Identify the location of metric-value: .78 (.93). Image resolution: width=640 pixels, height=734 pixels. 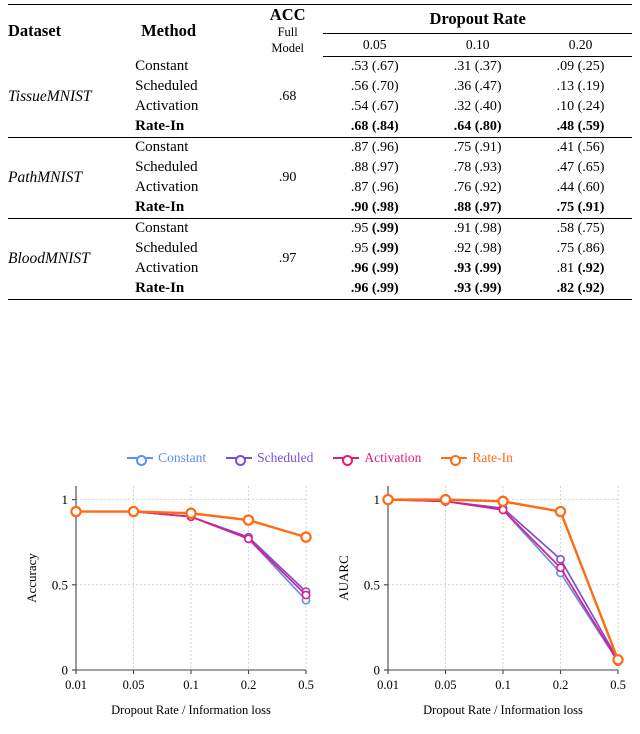
(477, 167).